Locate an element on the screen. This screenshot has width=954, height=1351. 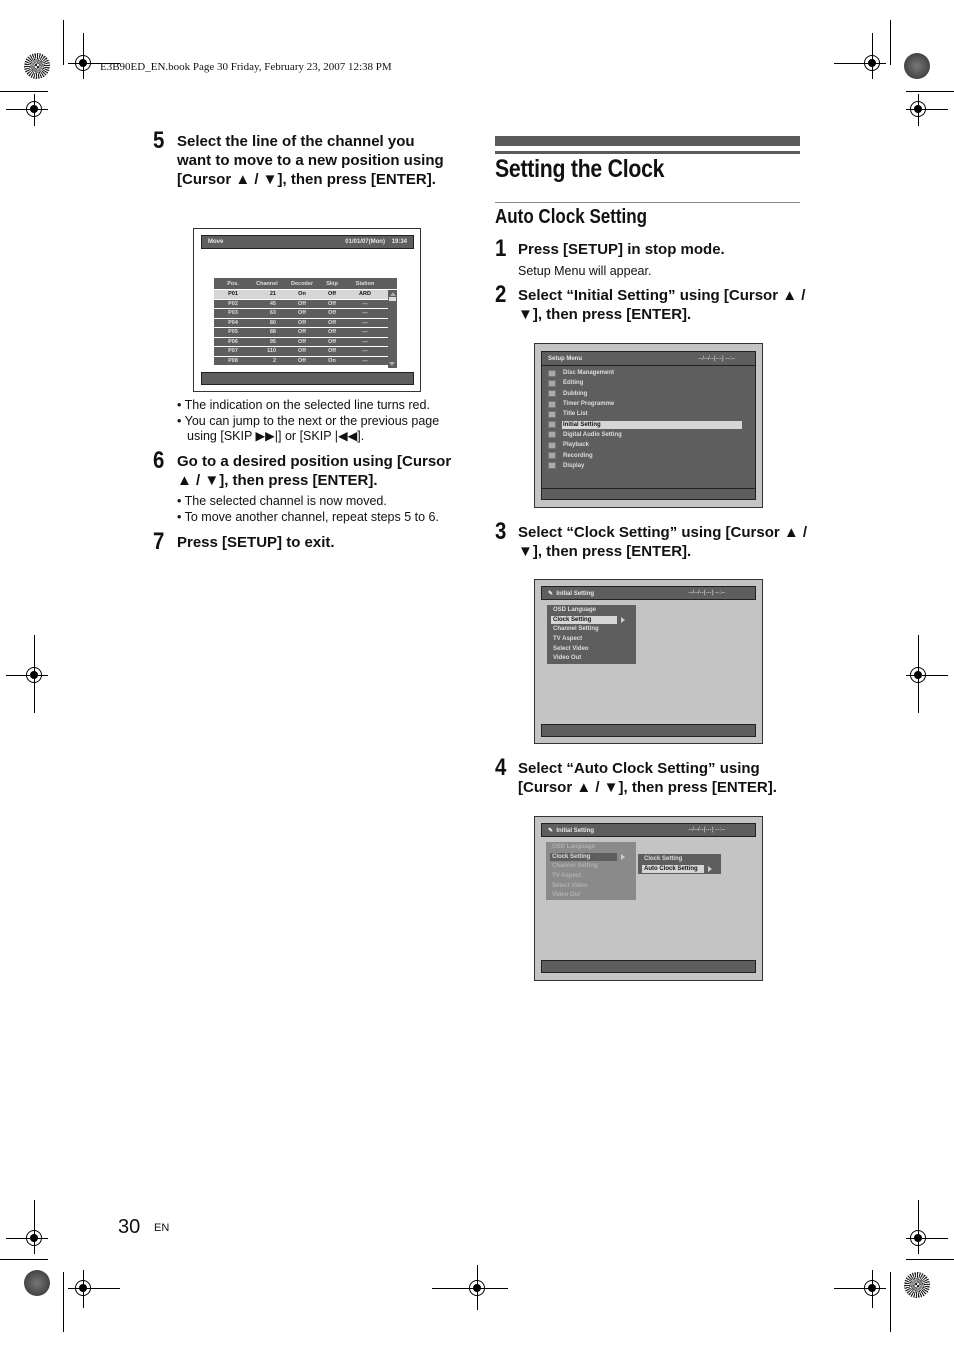
initial-setting-title: Initial Setting is located at coordinates (575, 593).